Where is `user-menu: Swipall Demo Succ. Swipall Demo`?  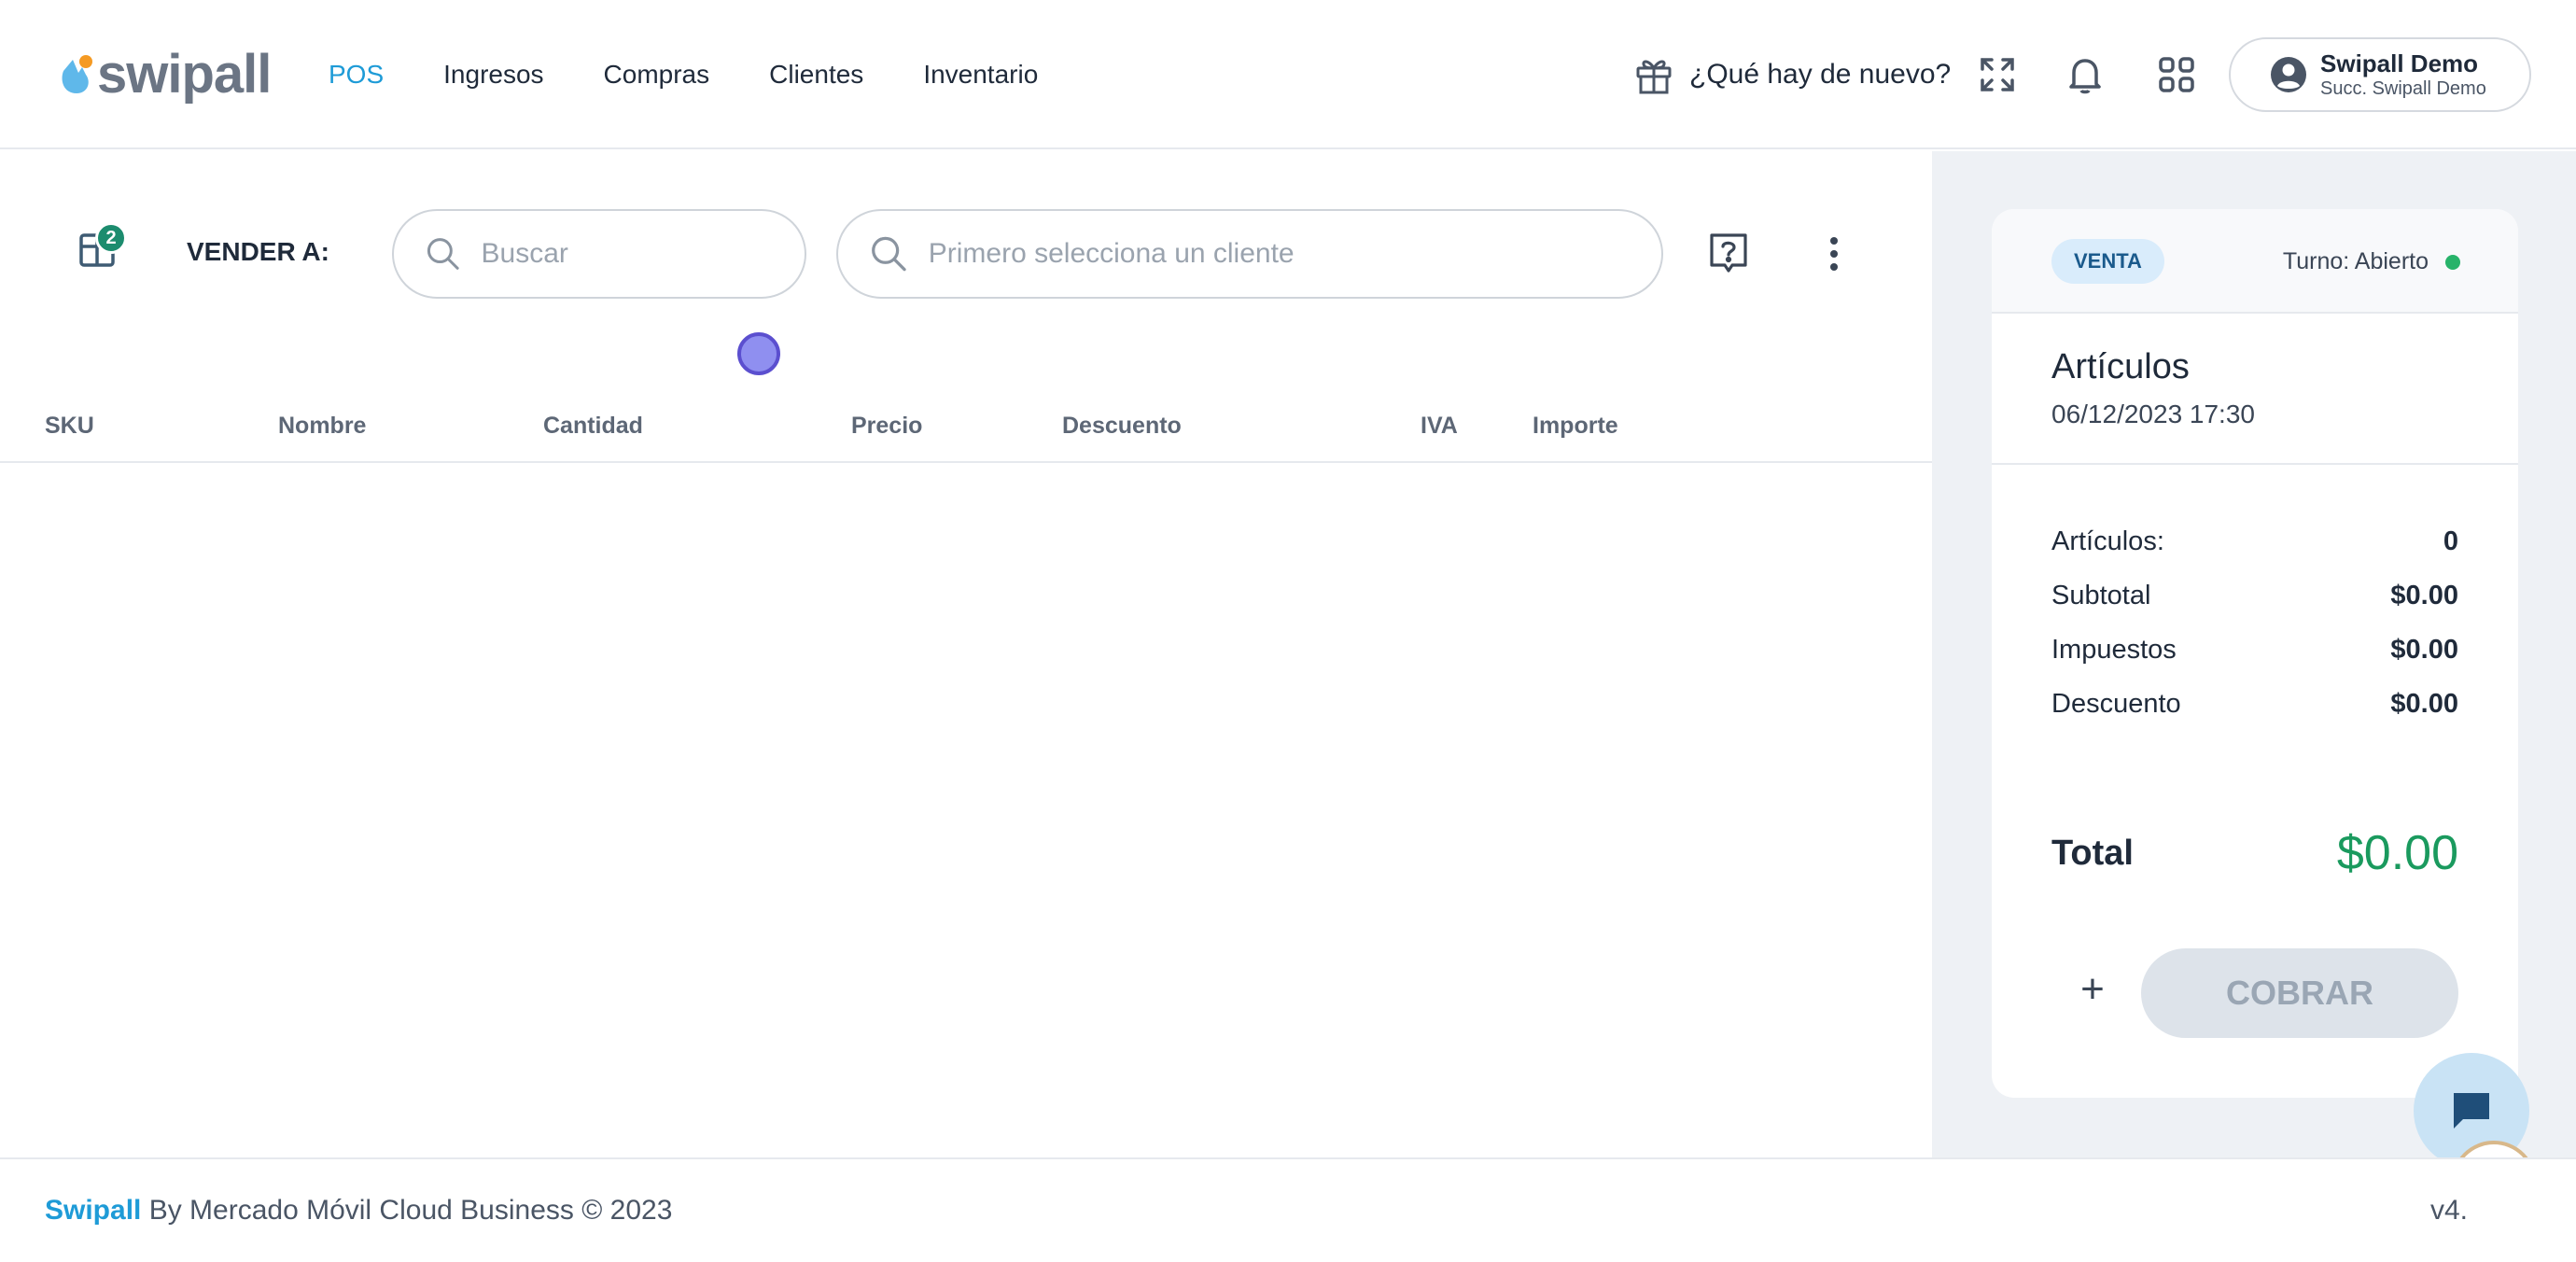 user-menu: Swipall Demo Succ. Swipall Demo is located at coordinates (2380, 74).